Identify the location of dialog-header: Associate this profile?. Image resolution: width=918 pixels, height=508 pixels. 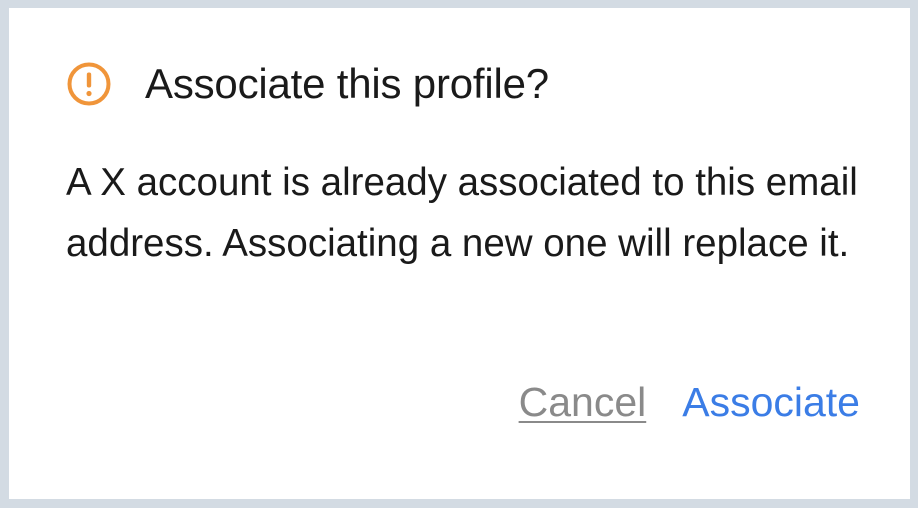
(307, 84).